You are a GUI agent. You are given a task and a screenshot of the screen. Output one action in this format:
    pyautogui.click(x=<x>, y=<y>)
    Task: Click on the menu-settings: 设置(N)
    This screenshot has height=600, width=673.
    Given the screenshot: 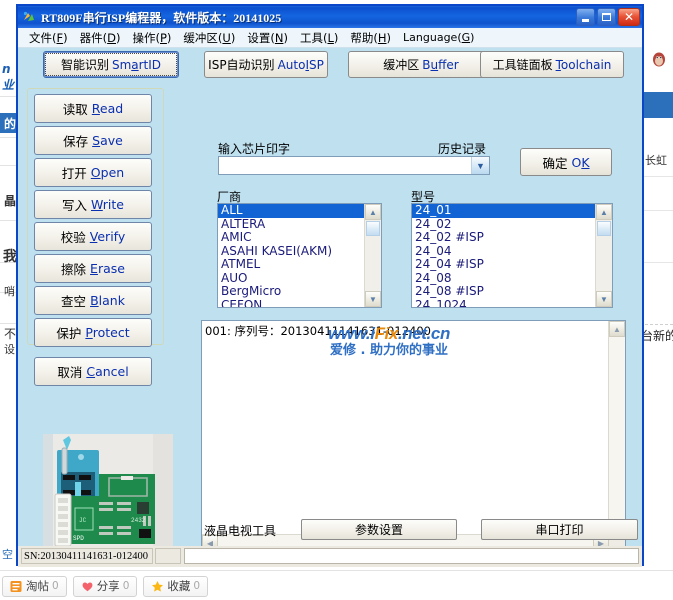 What is the action you would take?
    pyautogui.click(x=267, y=38)
    